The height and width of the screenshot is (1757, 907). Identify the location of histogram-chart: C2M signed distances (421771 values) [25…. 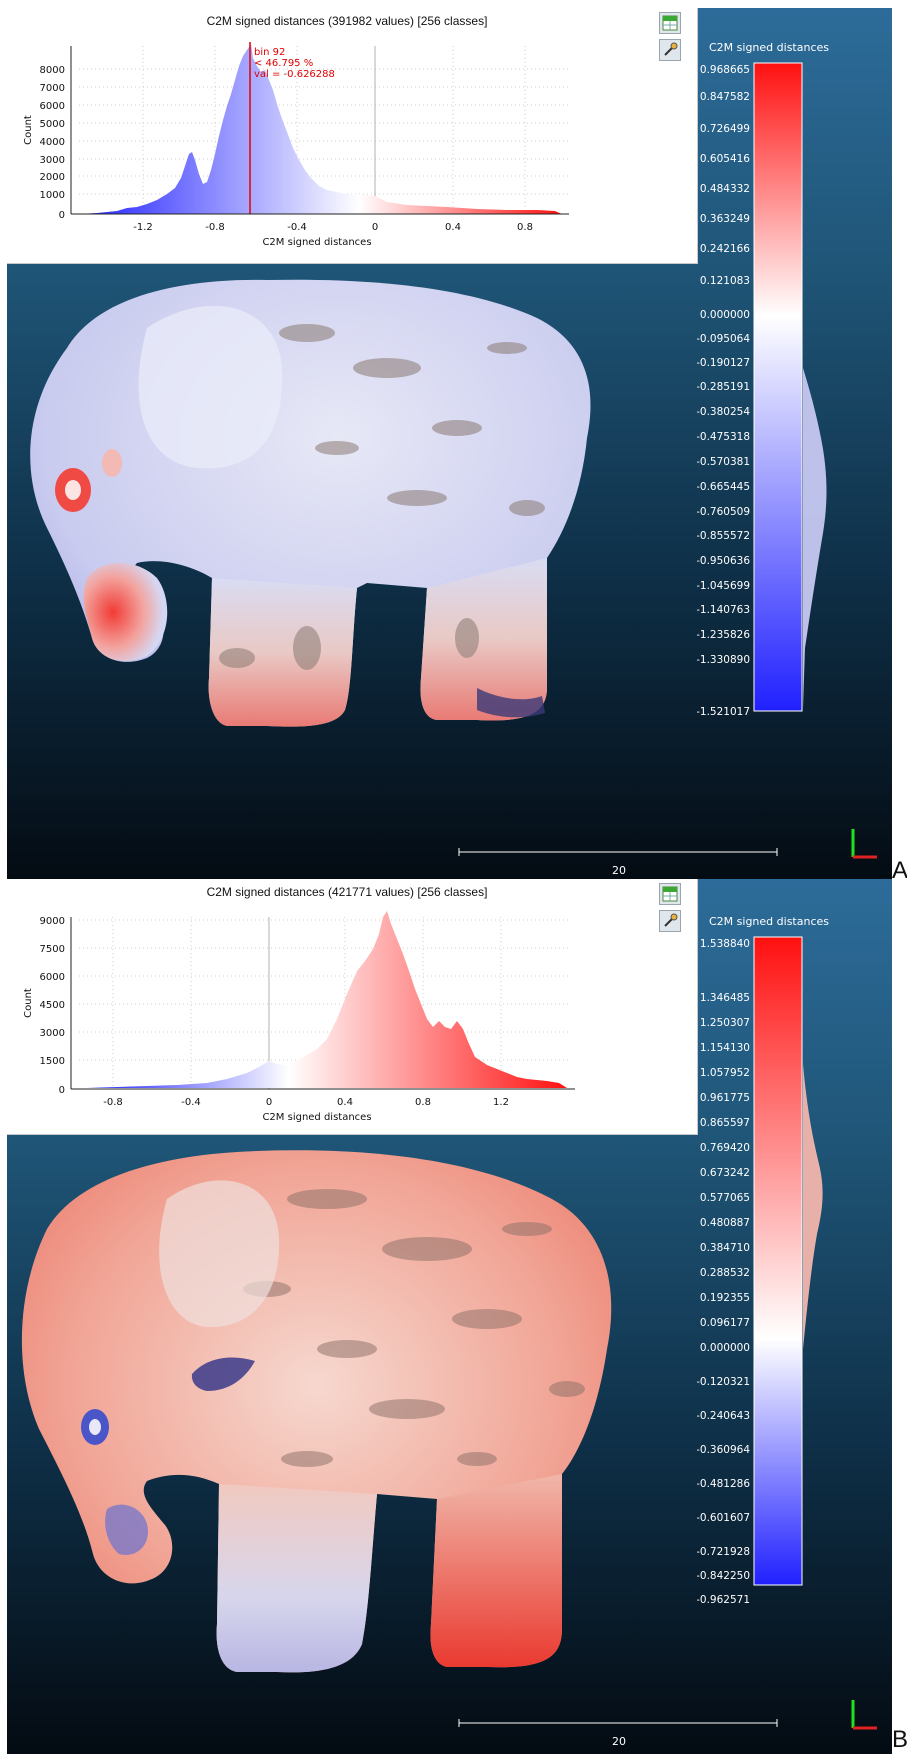
(299, 1004).